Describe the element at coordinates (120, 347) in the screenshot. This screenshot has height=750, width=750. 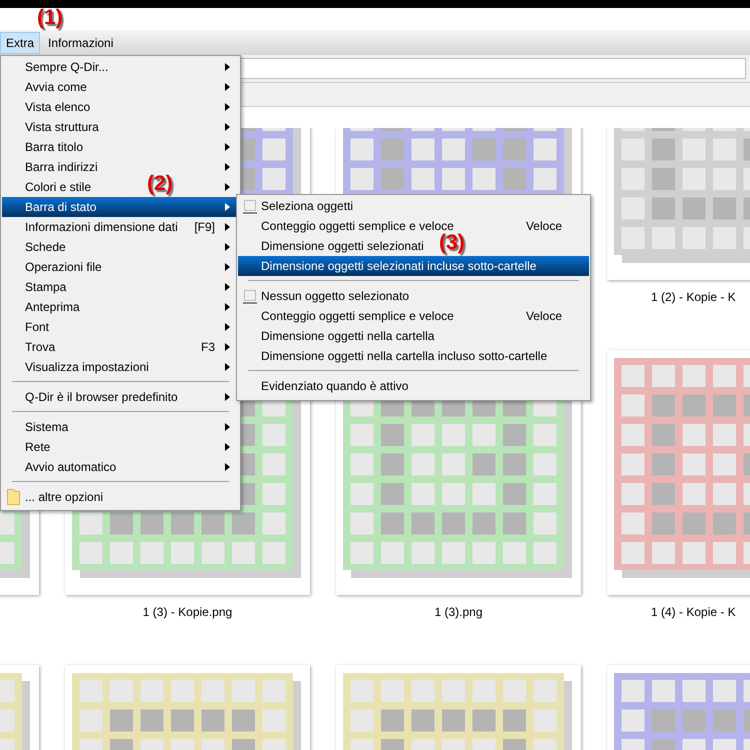
I see `menu-item: Trova F3` at that location.